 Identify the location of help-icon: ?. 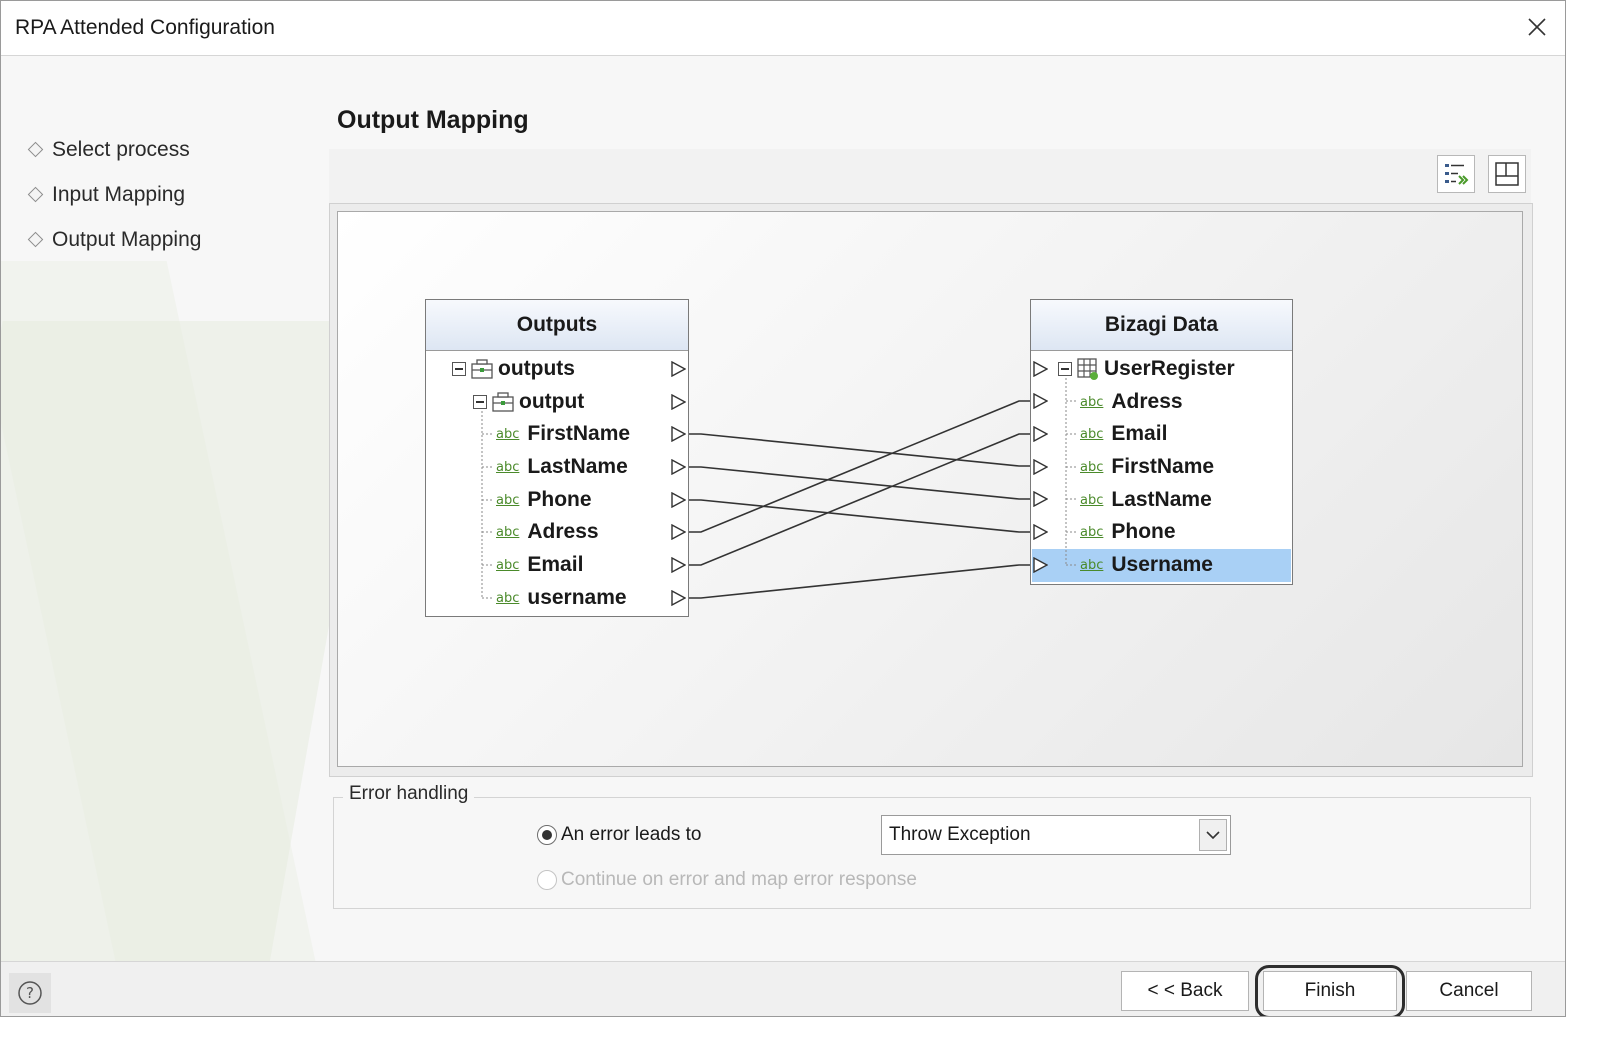
(30, 993).